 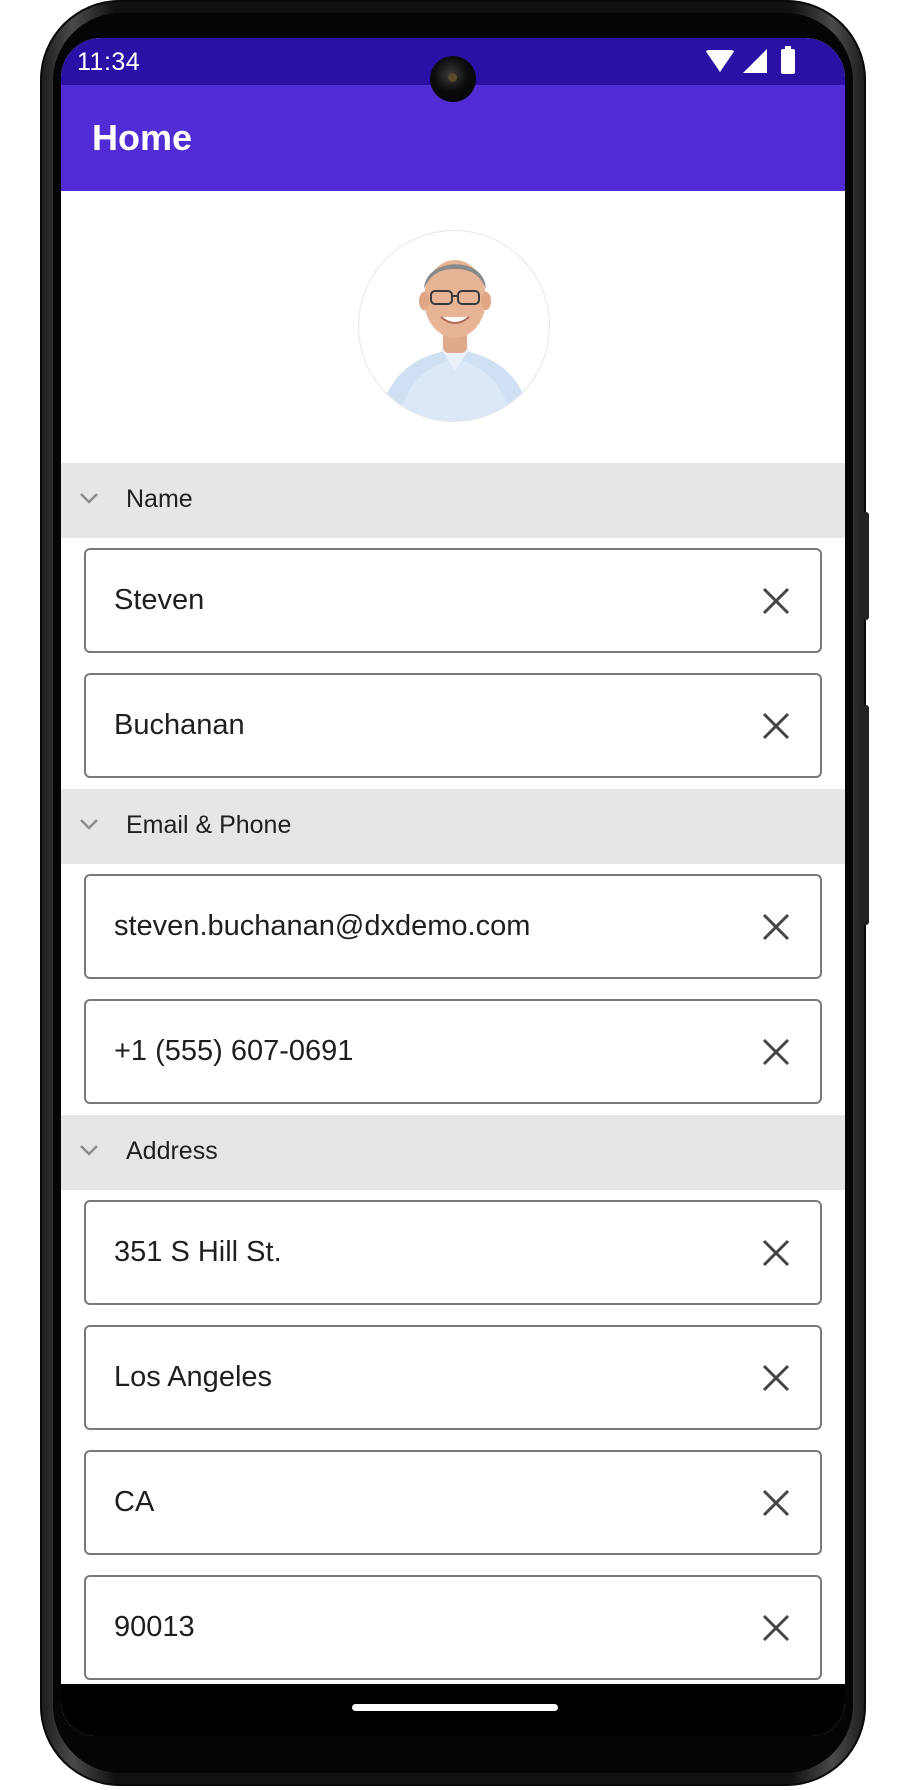 I want to click on field-value: steven.buchanan@dxdemo.com, so click(x=322, y=926).